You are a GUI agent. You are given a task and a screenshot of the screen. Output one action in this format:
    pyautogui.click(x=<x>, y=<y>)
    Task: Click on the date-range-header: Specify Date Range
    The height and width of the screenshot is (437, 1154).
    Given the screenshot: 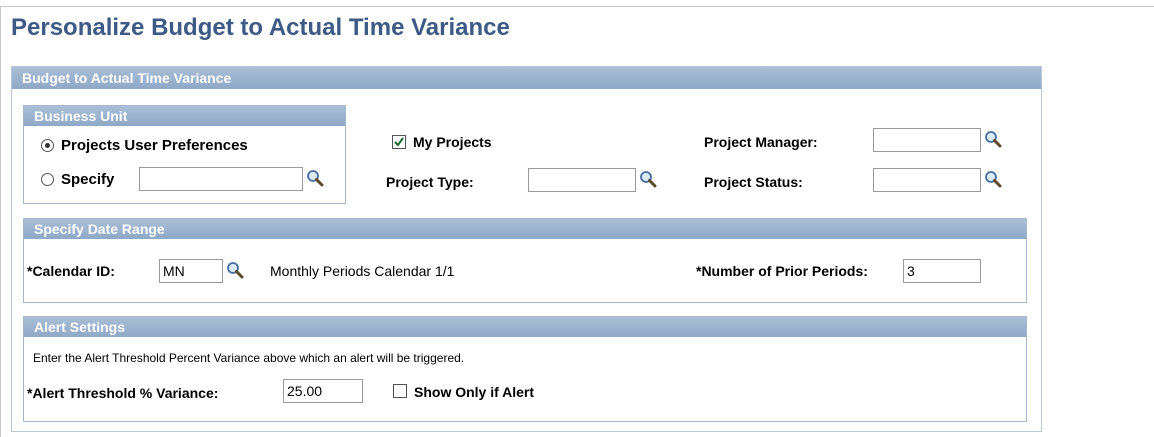 What is the action you would take?
    pyautogui.click(x=525, y=229)
    